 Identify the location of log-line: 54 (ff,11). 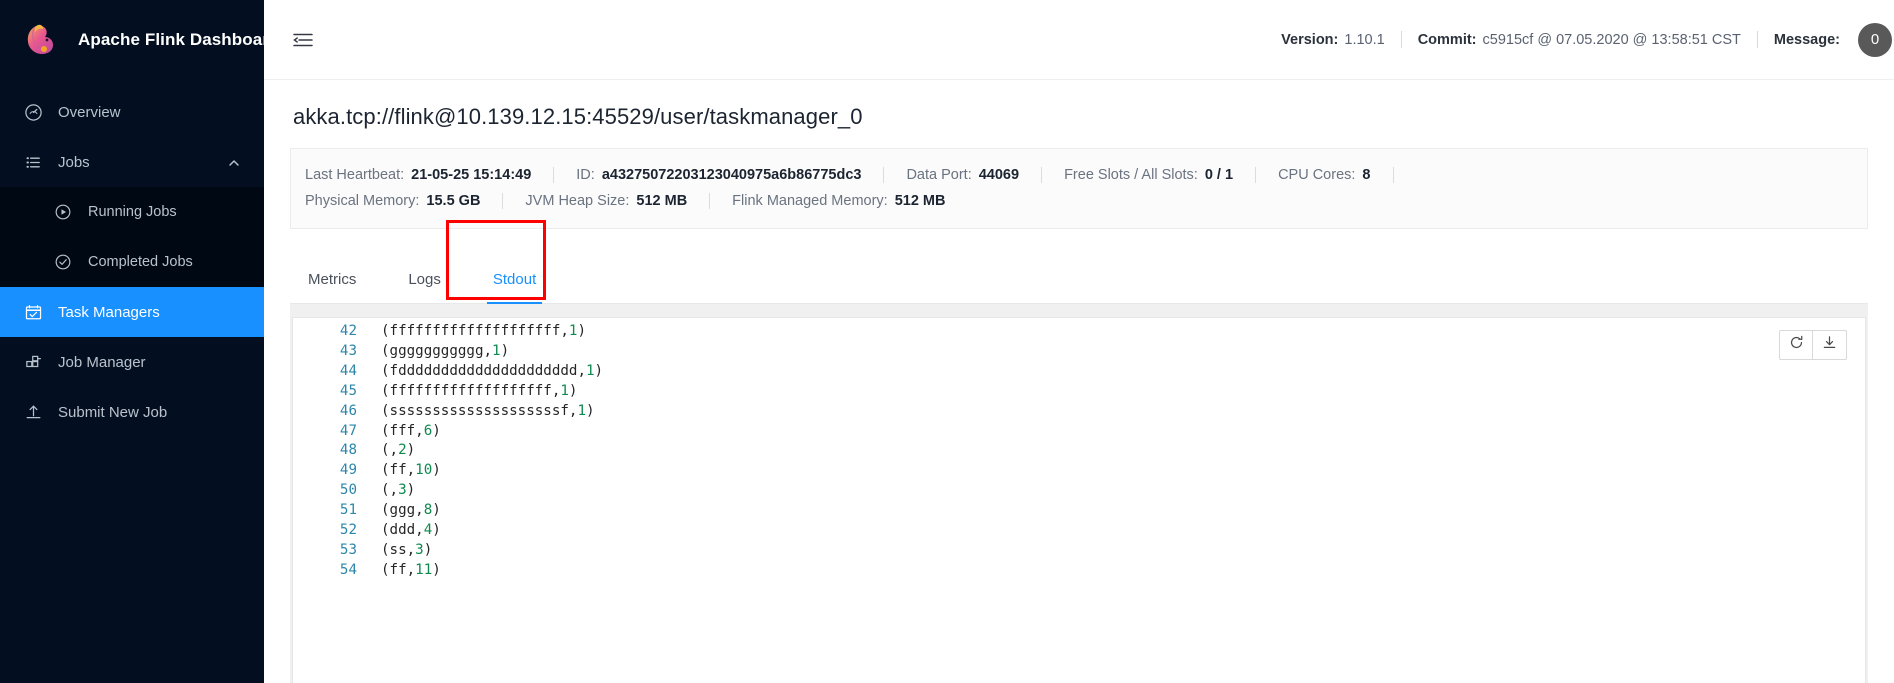
(1079, 571).